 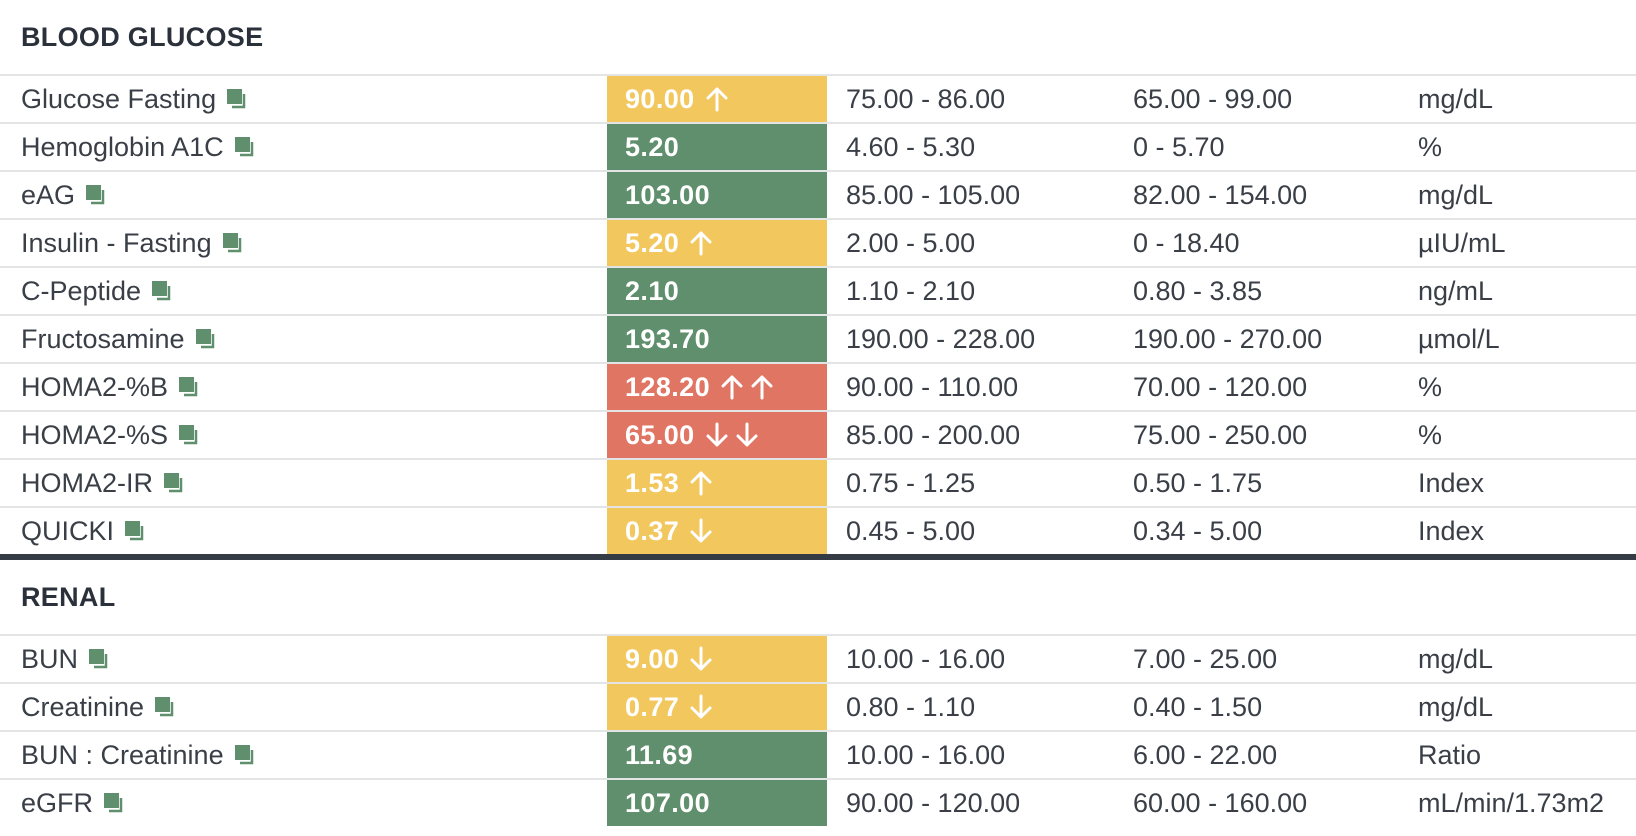 What do you see at coordinates (717, 195) in the screenshot?
I see `result-value: 103.00` at bounding box center [717, 195].